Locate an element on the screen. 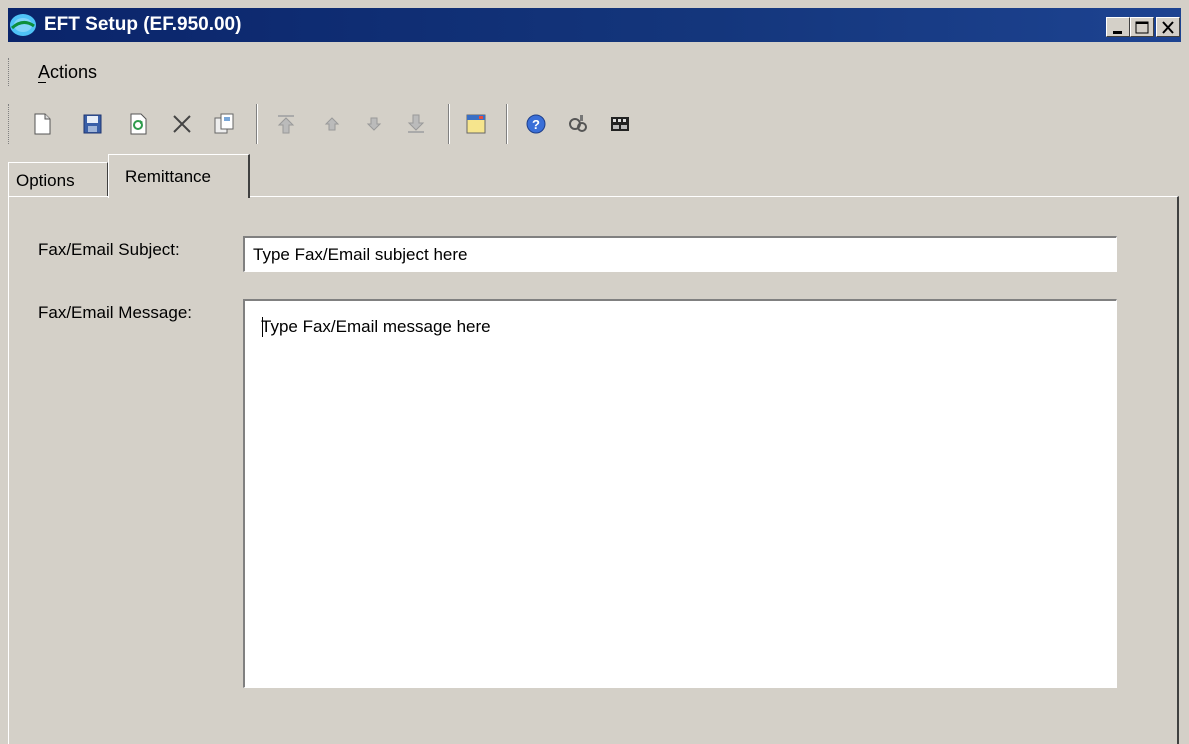 The height and width of the screenshot is (744, 1189). help-icon: ? is located at coordinates (536, 124).